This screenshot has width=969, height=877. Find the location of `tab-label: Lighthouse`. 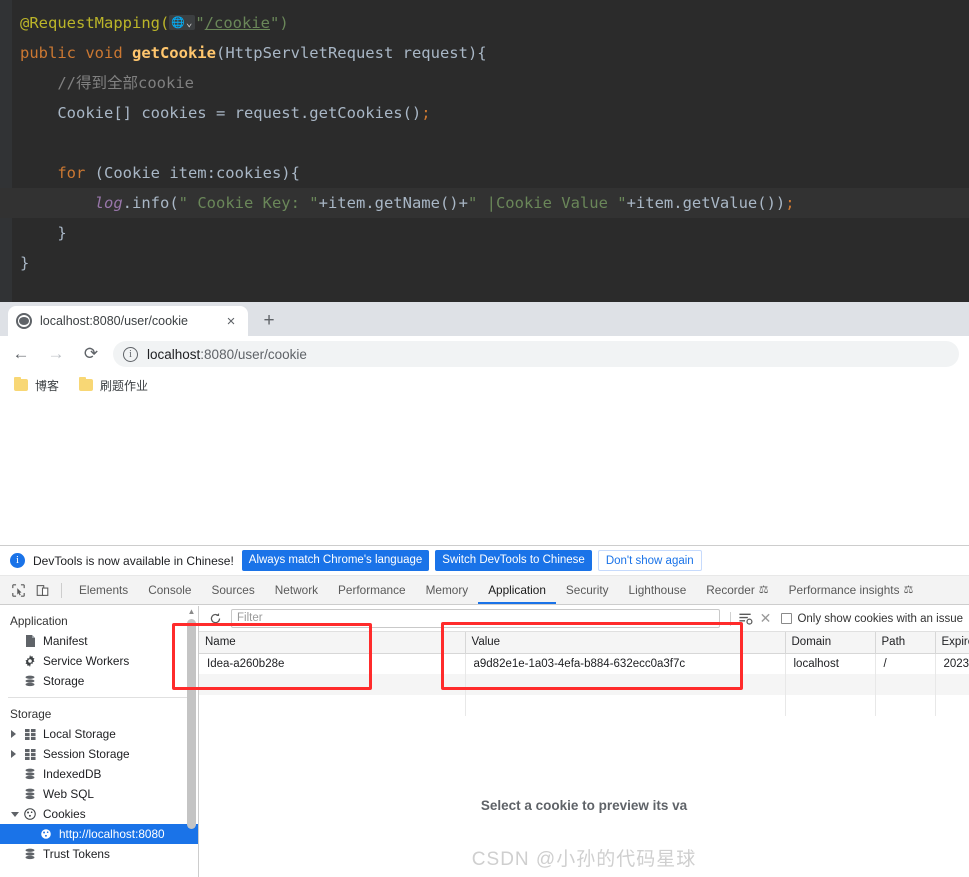

tab-label: Lighthouse is located at coordinates (657, 590).